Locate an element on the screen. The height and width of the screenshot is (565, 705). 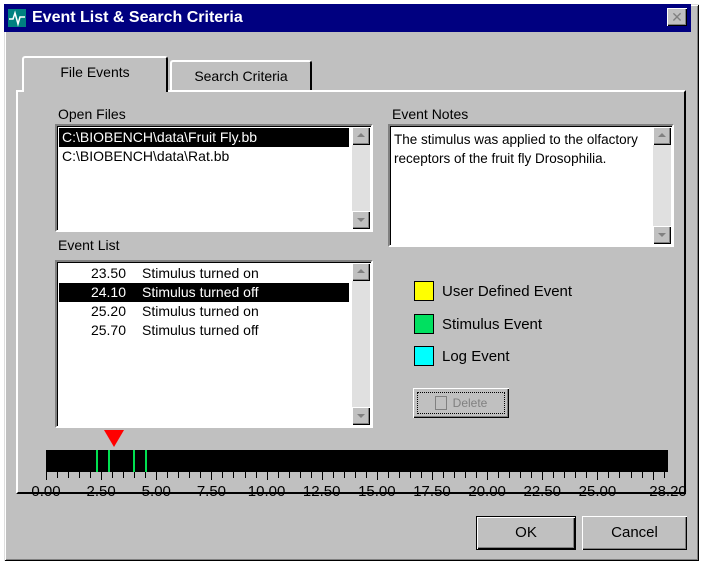
timeline-cursor-icon is located at coordinates (114, 438).